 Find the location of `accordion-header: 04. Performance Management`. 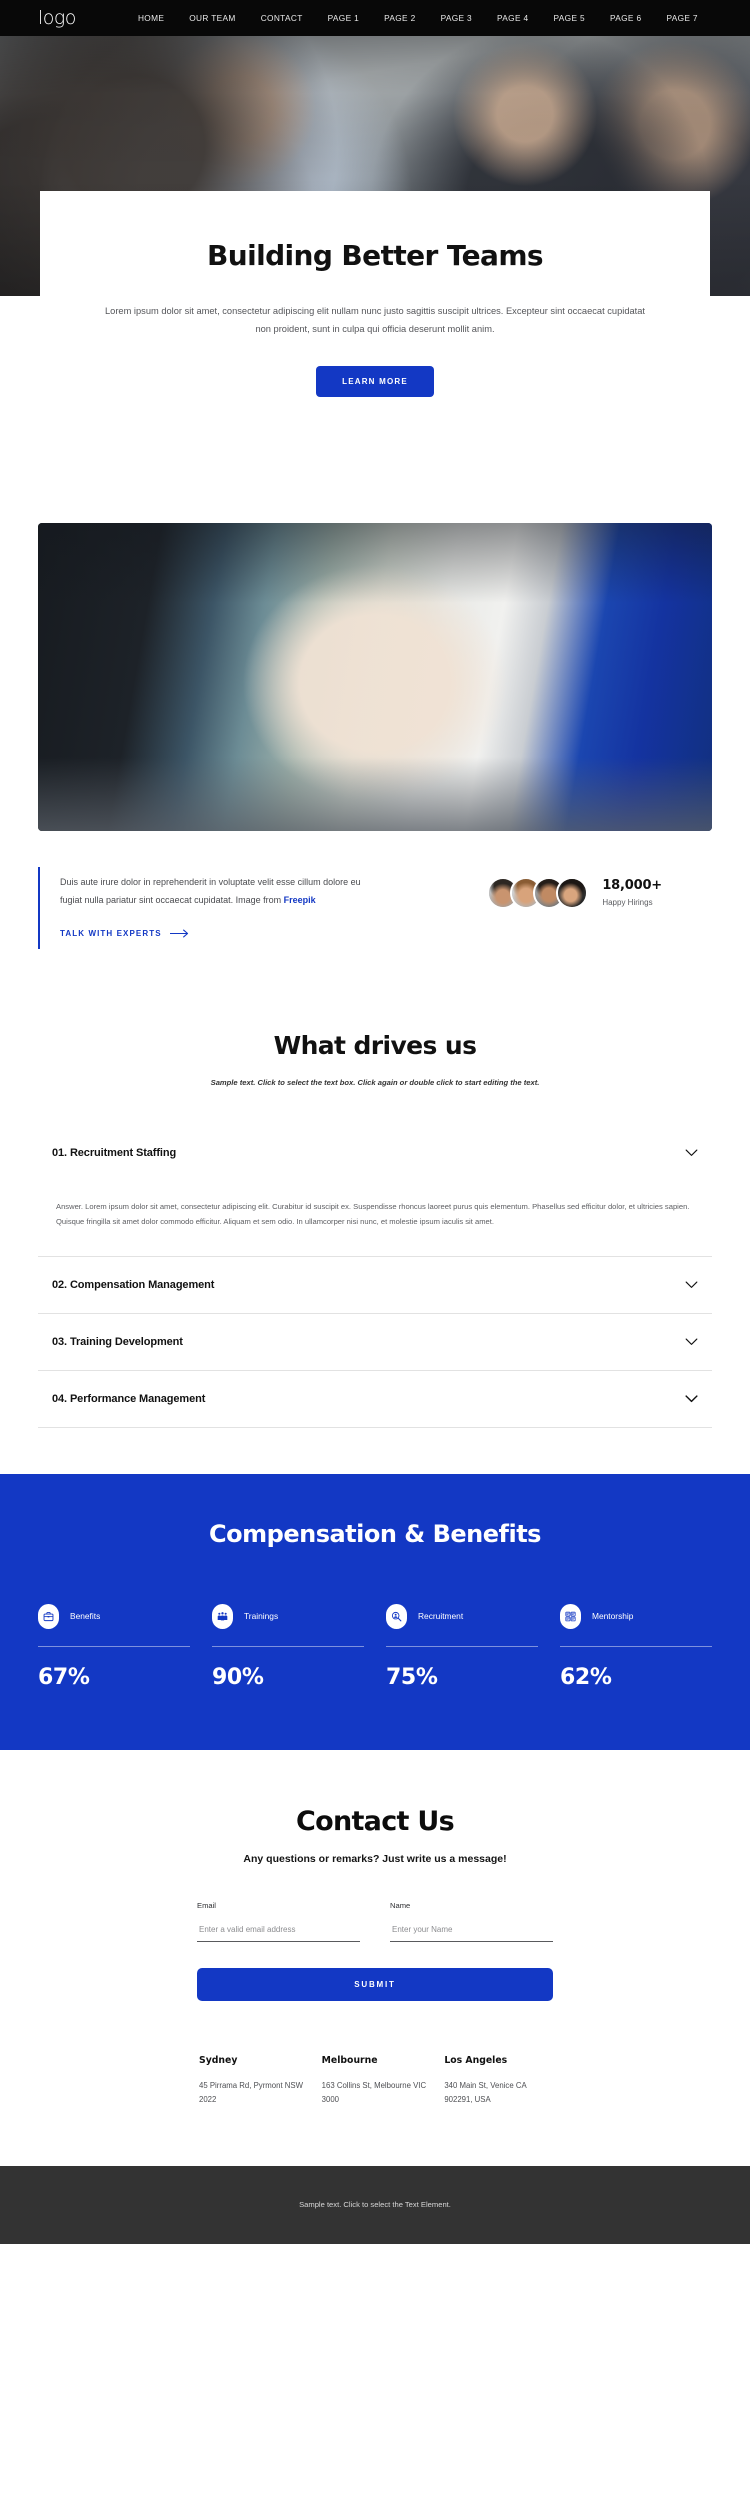

accordion-header: 04. Performance Management is located at coordinates (375, 1399).